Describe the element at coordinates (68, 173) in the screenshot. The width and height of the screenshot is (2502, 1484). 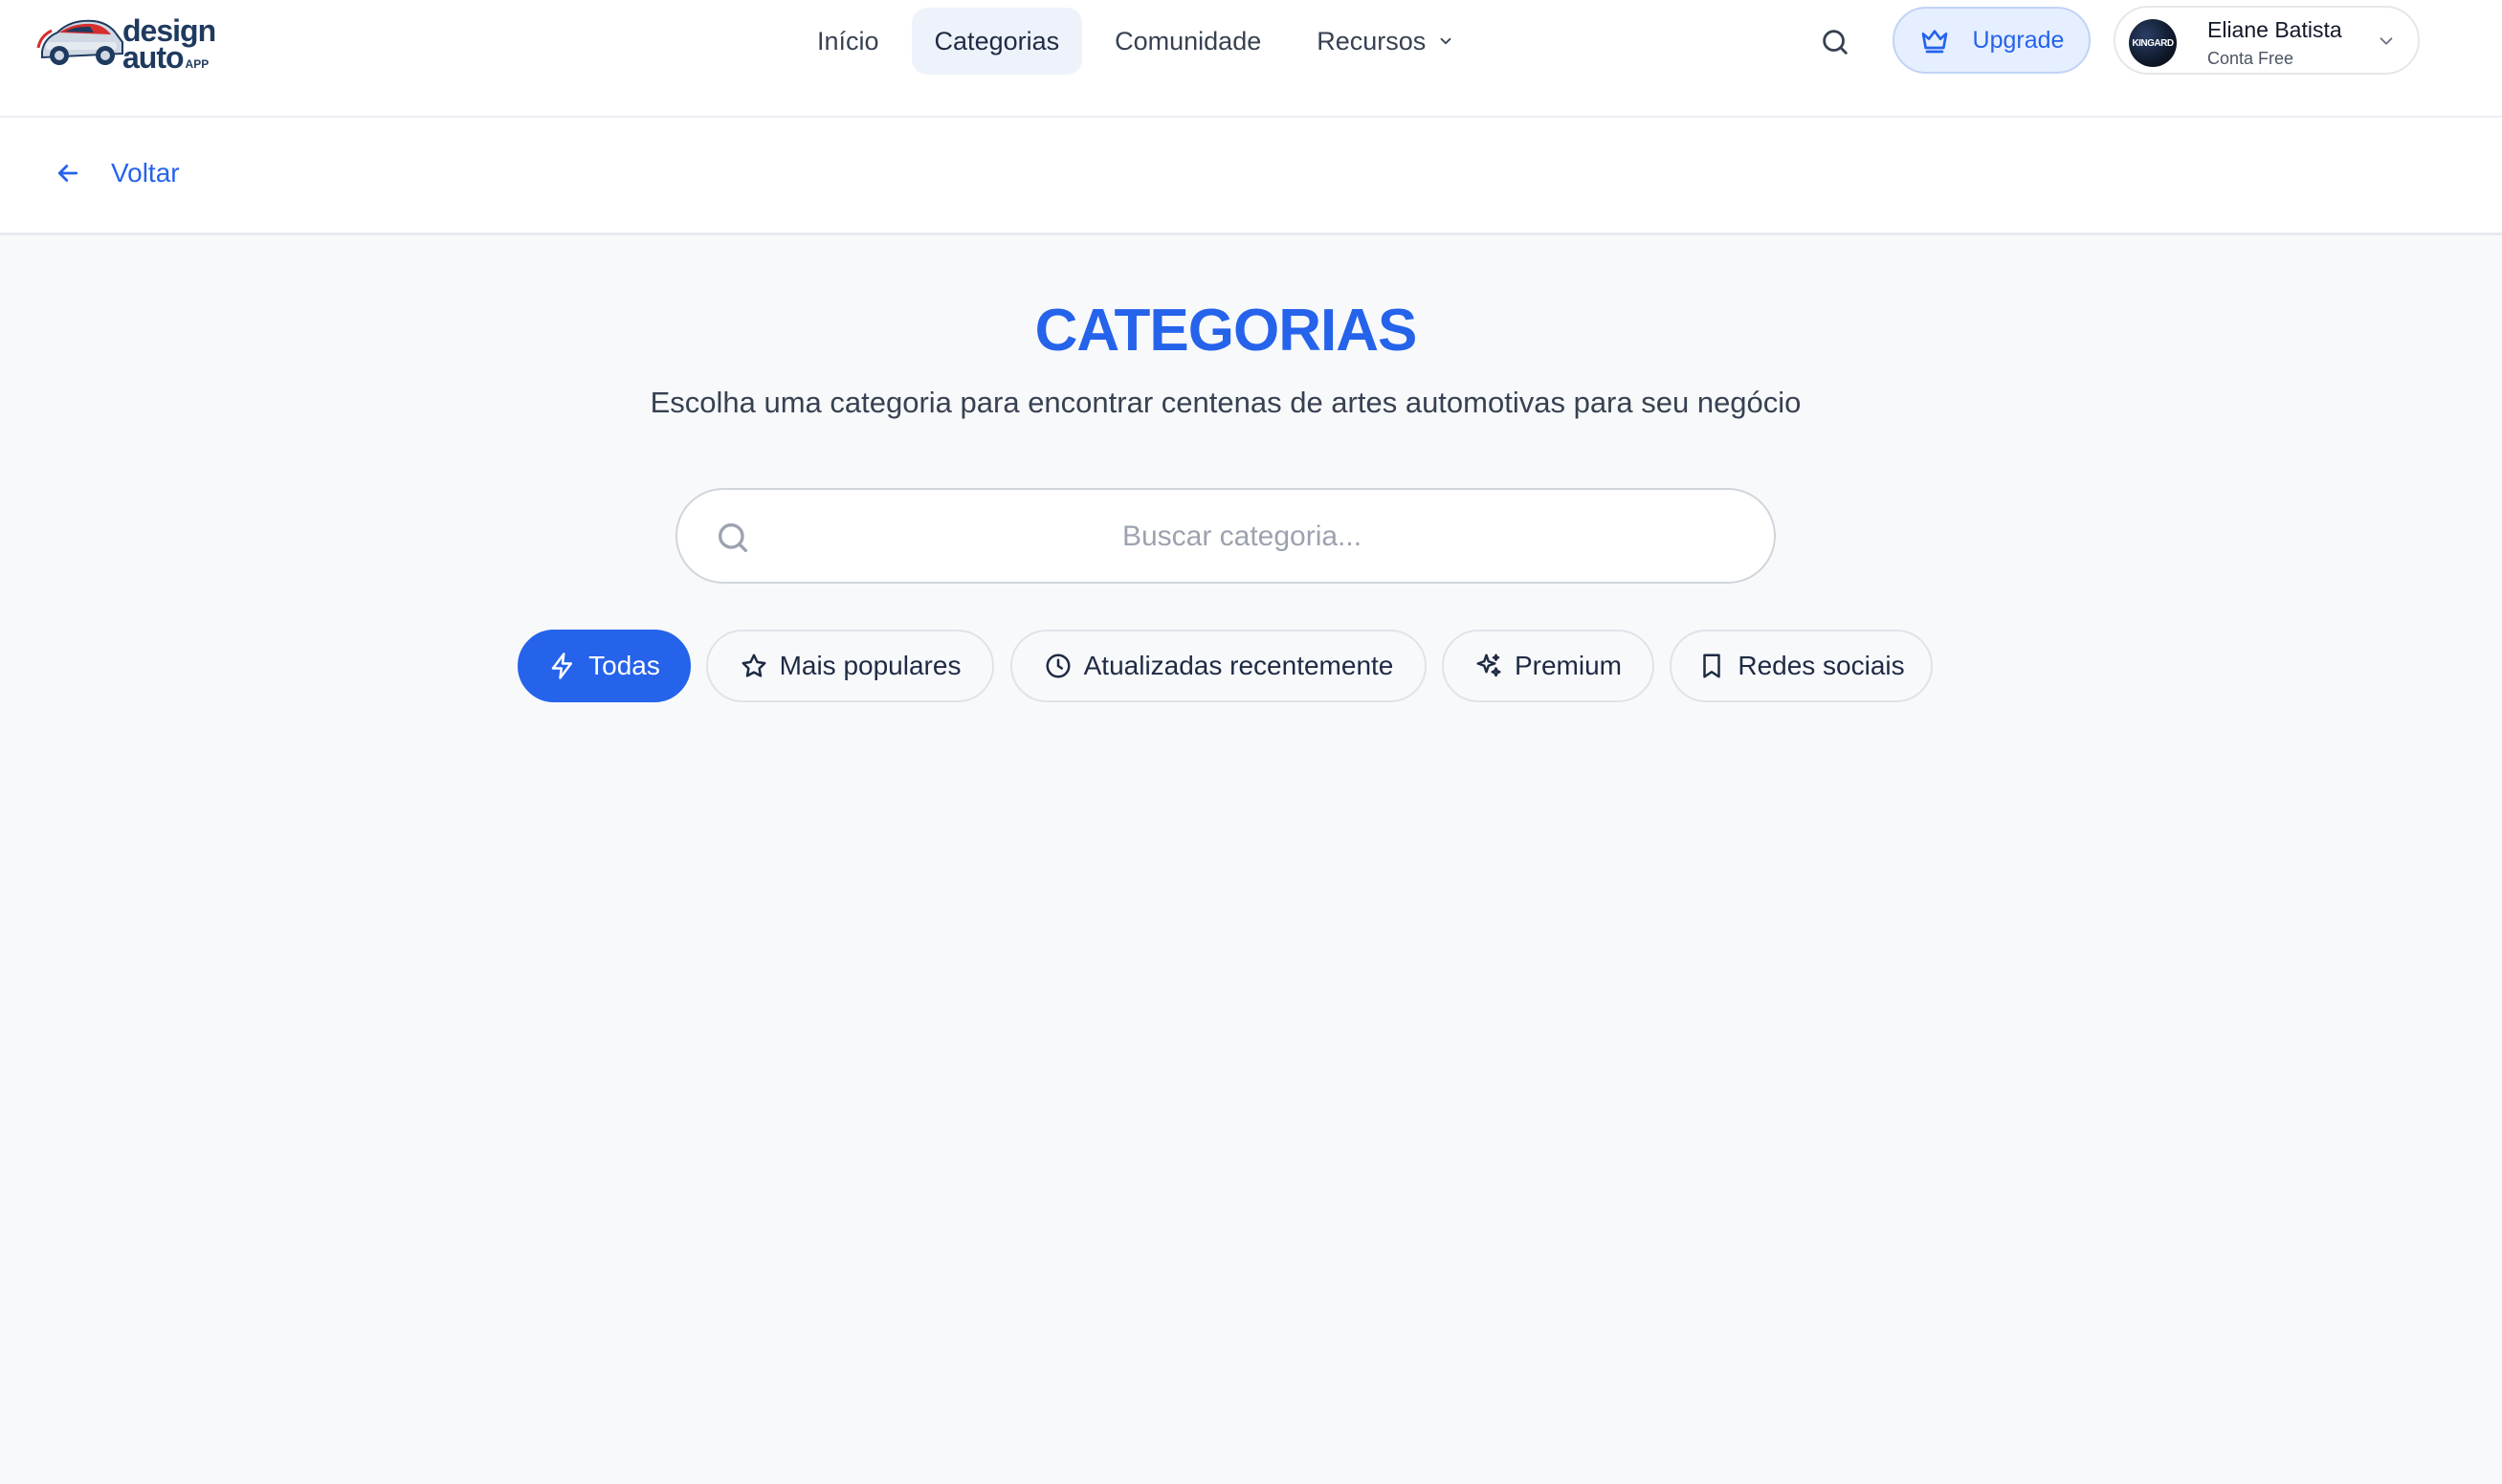
I see `arrow-left-icon` at that location.